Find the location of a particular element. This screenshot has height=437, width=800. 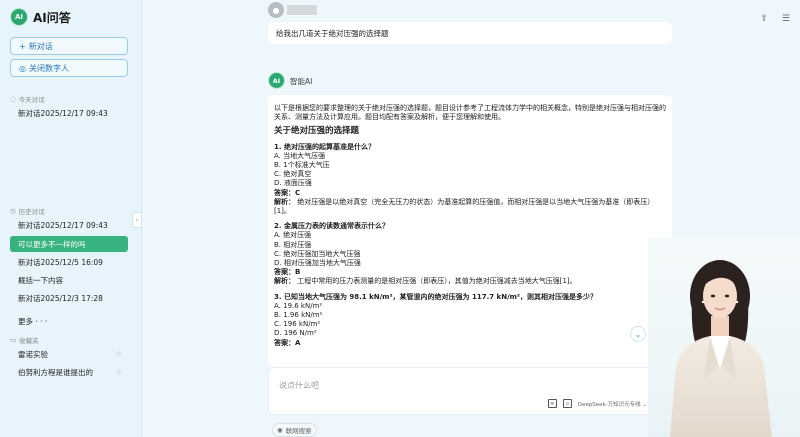

question-option: C. 绝对压强加当地大气压强 is located at coordinates (317, 253).